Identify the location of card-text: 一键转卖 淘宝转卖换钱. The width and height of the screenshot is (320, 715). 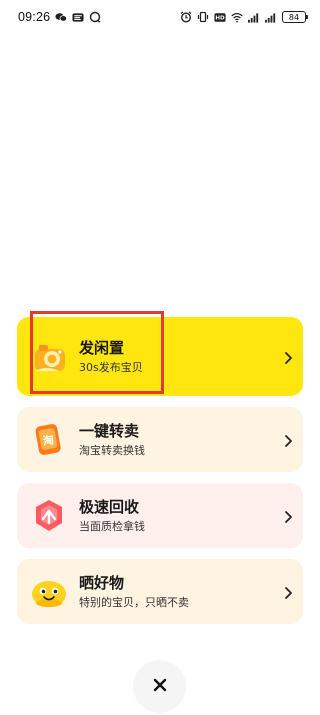
(112, 439).